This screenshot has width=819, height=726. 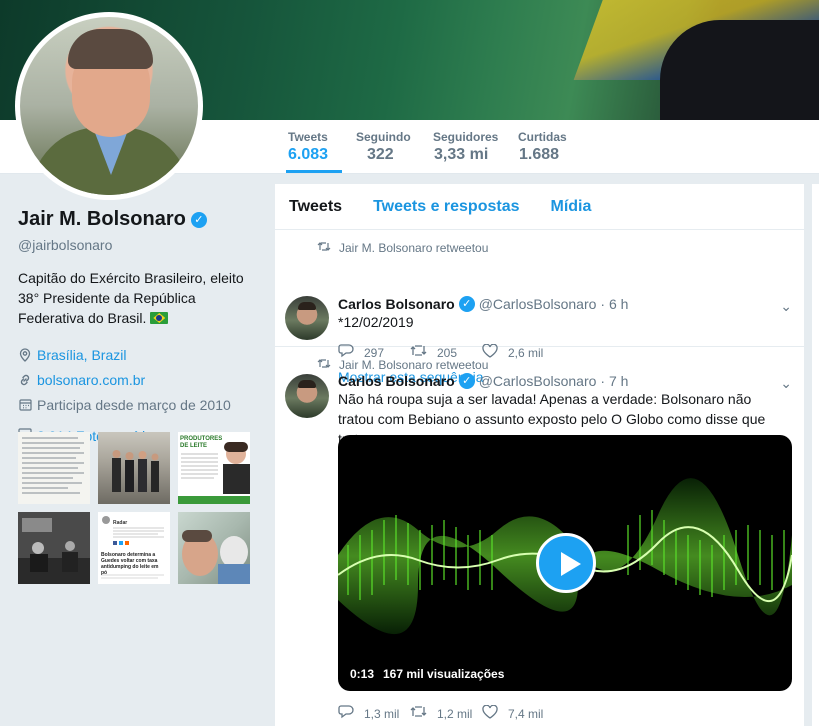 I want to click on website-link: bolsonaro.com.br, so click(x=91, y=380).